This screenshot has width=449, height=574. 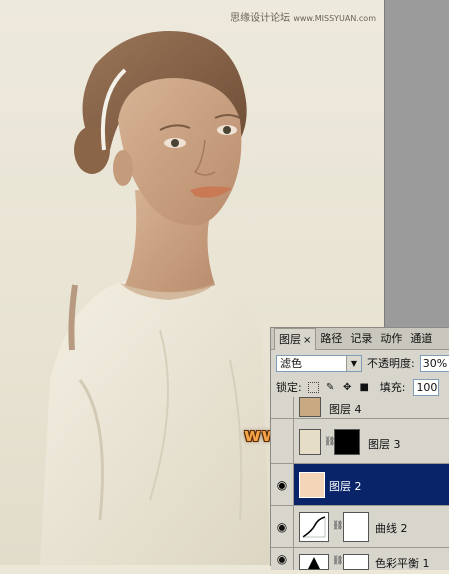 I want to click on watermark: 思缘设计论坛 www.MISSYUAN.com, so click(x=303, y=16).